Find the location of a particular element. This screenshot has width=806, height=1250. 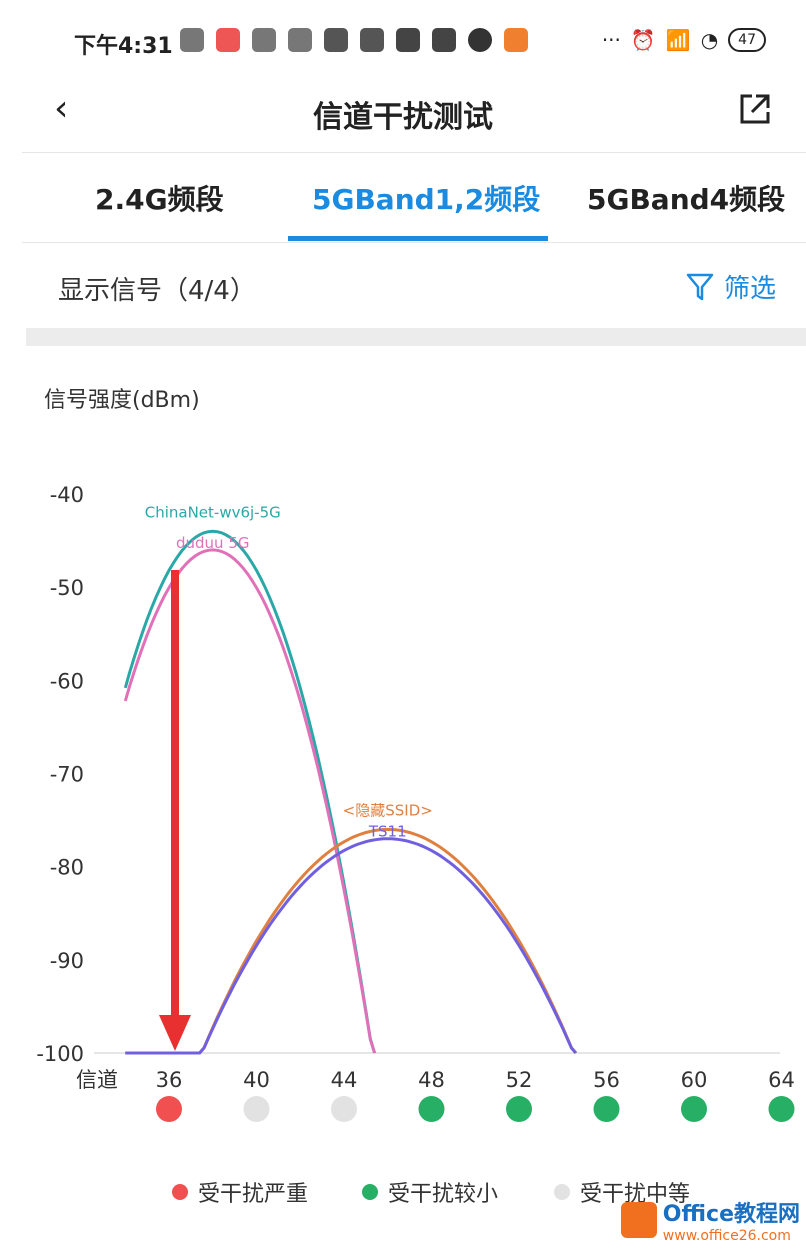

band-tabs: 2.4G频段 5GBand1,2频段 5GBand4频段 is located at coordinates (403, 201).